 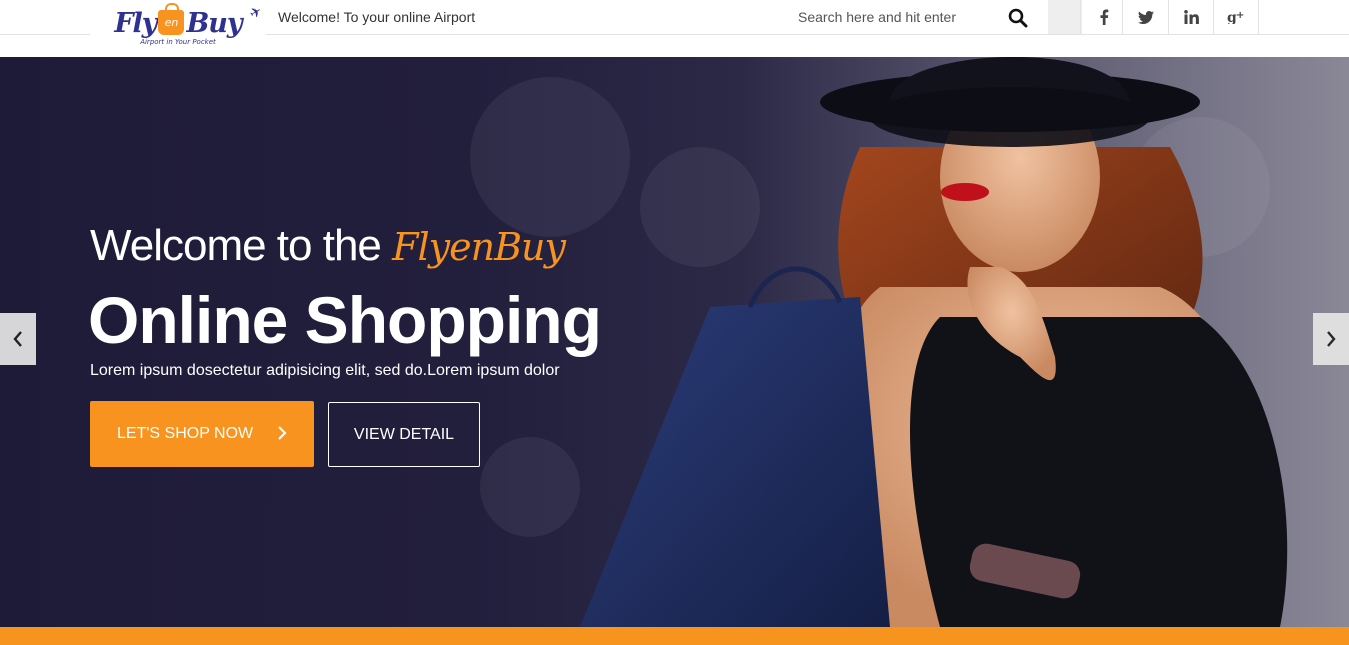 I want to click on google-plus-link: g +, so click(x=1236, y=17).